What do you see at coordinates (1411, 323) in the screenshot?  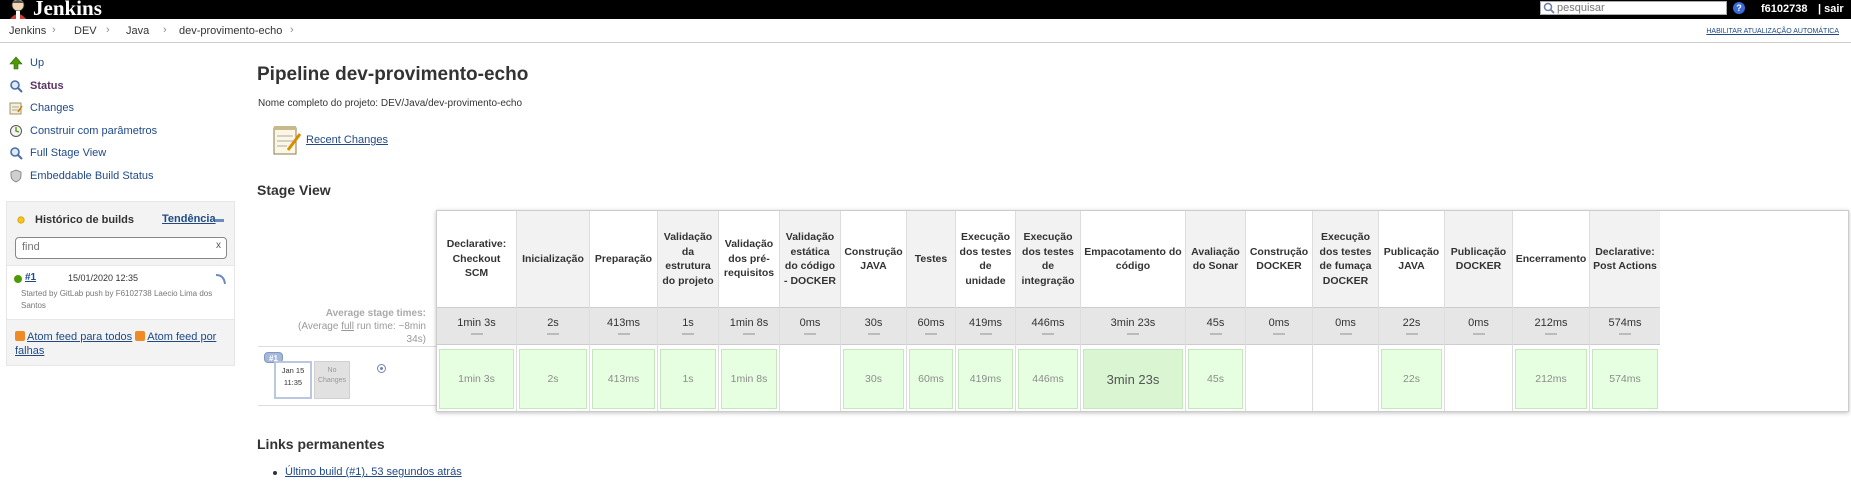 I see `average-time-value: 22s` at bounding box center [1411, 323].